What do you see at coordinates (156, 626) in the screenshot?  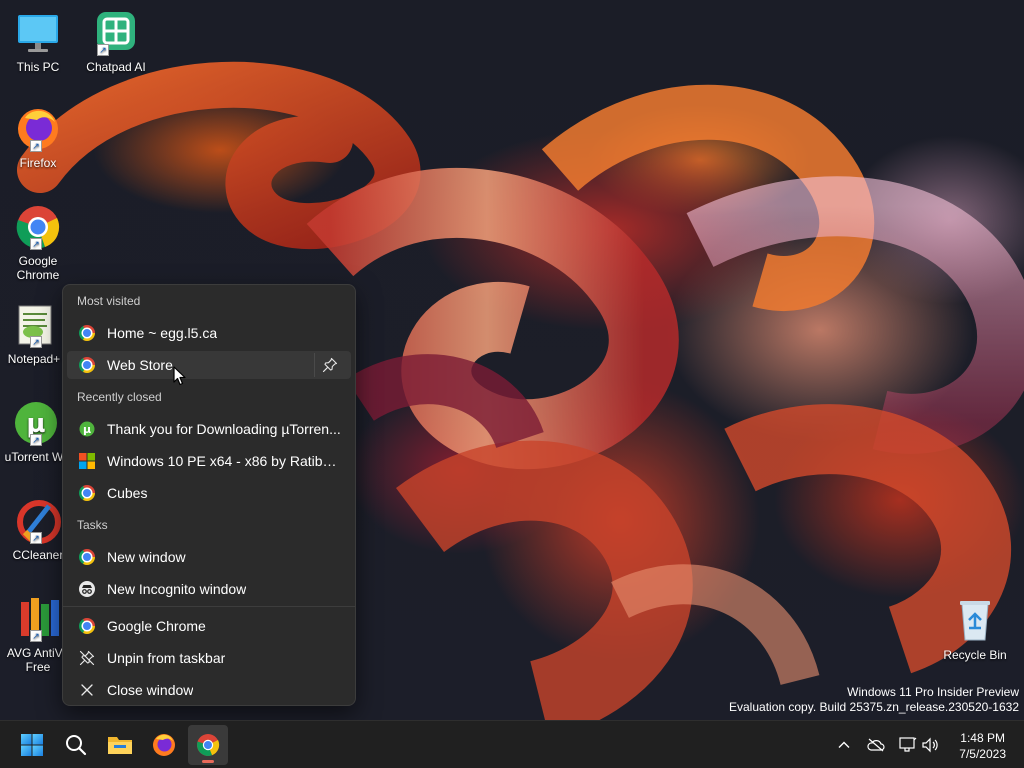 I see `jump-list-item-label: Google Chrome` at bounding box center [156, 626].